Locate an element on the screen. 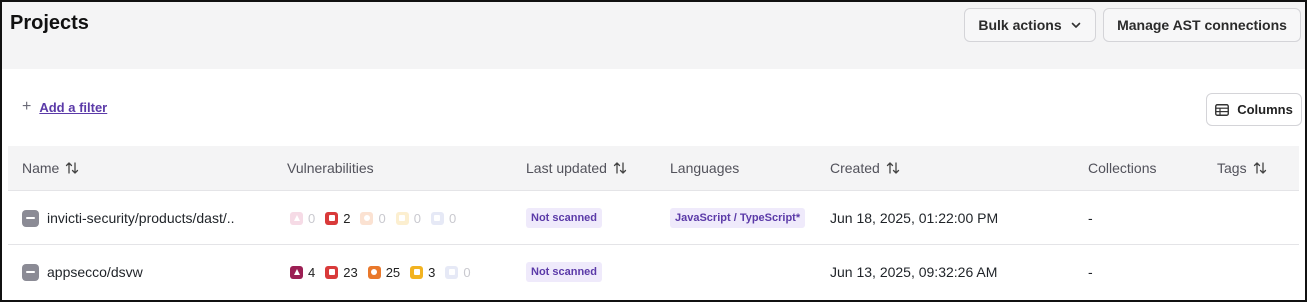 This screenshot has height=302, width=1307. column-created-label: Created is located at coordinates (855, 168).